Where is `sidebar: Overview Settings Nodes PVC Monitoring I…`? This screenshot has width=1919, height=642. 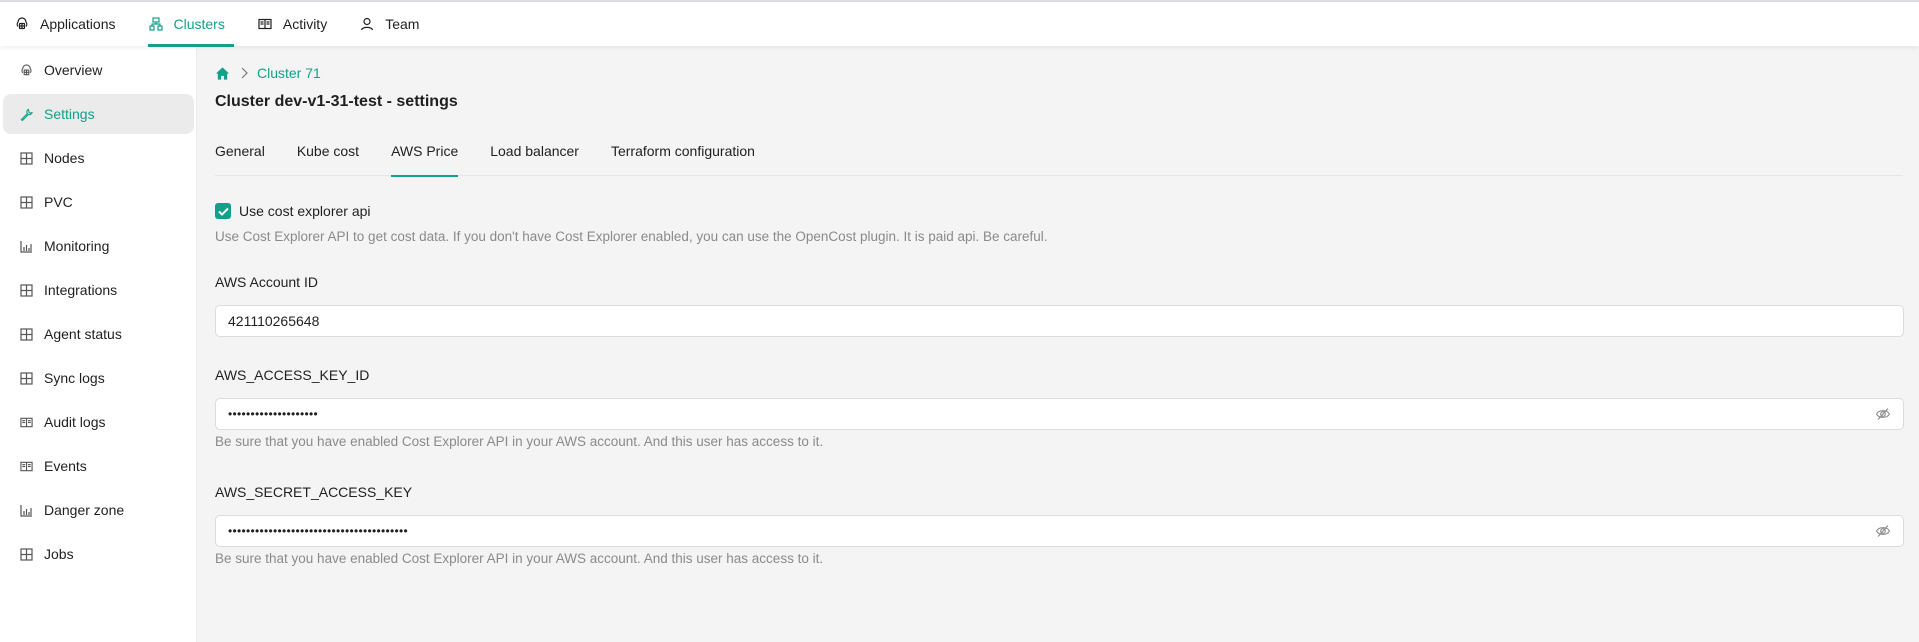
sidebar: Overview Settings Nodes PVC Monitoring I… is located at coordinates (98, 344).